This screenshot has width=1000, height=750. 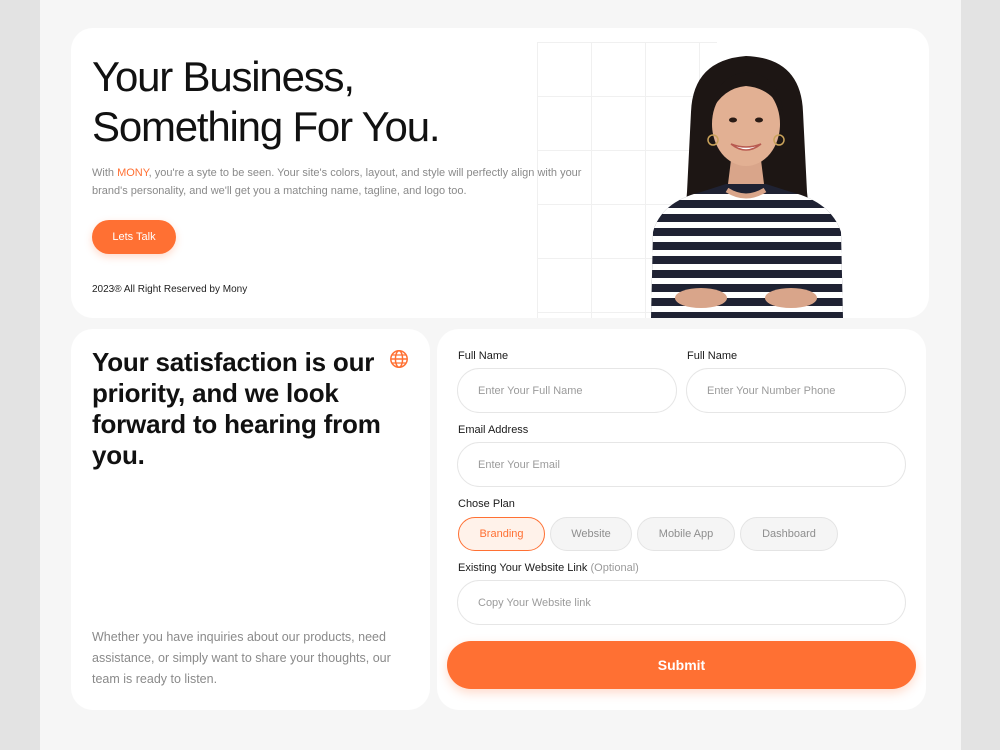 What do you see at coordinates (133, 173) in the screenshot?
I see `brand-name: MONY` at bounding box center [133, 173].